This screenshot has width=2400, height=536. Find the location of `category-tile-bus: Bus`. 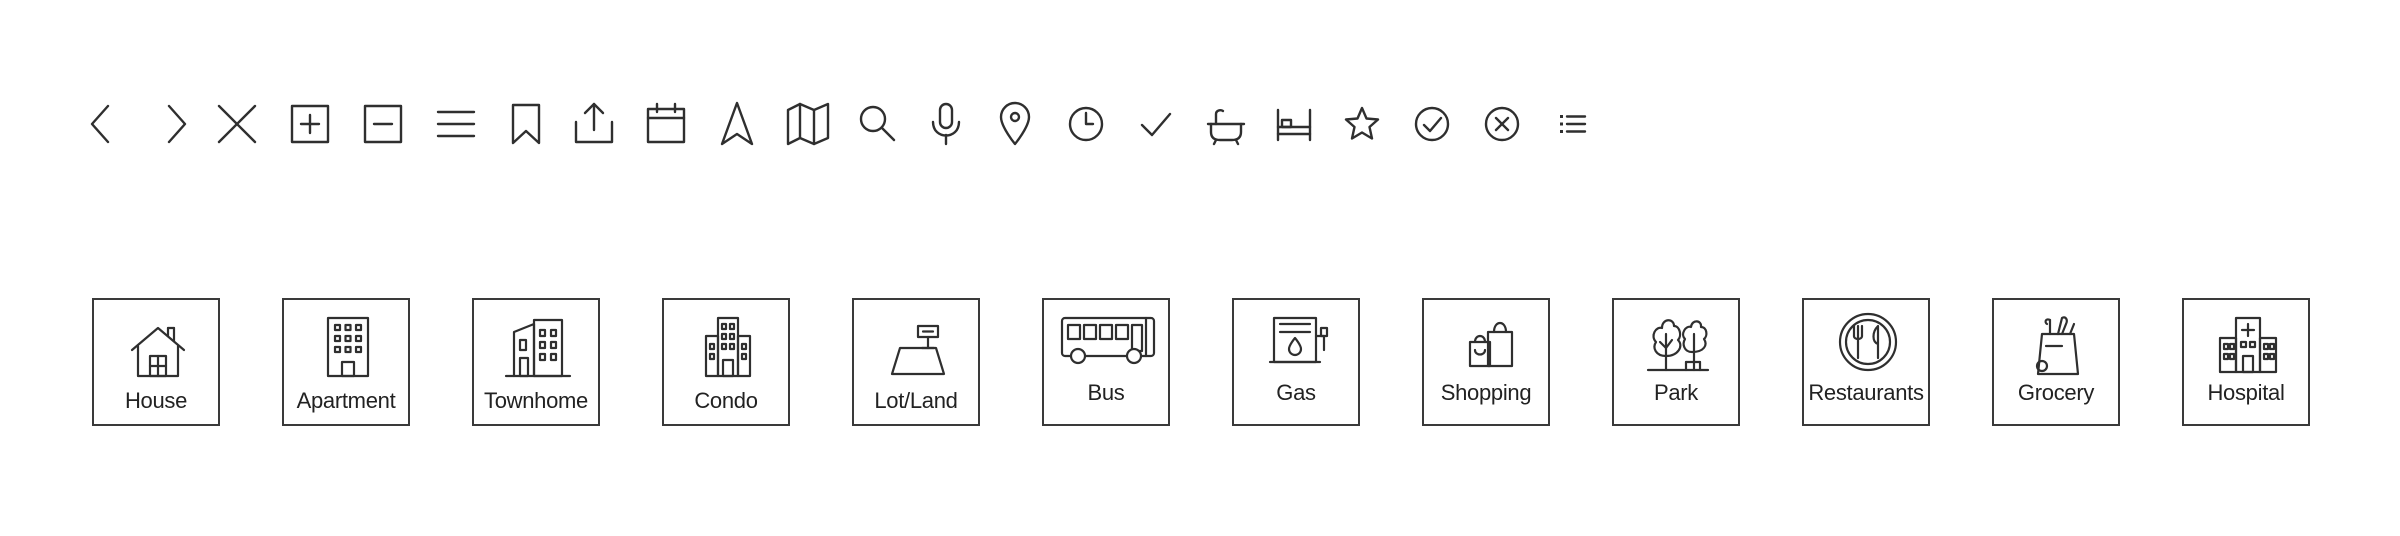

category-tile-bus: Bus is located at coordinates (1106, 362).